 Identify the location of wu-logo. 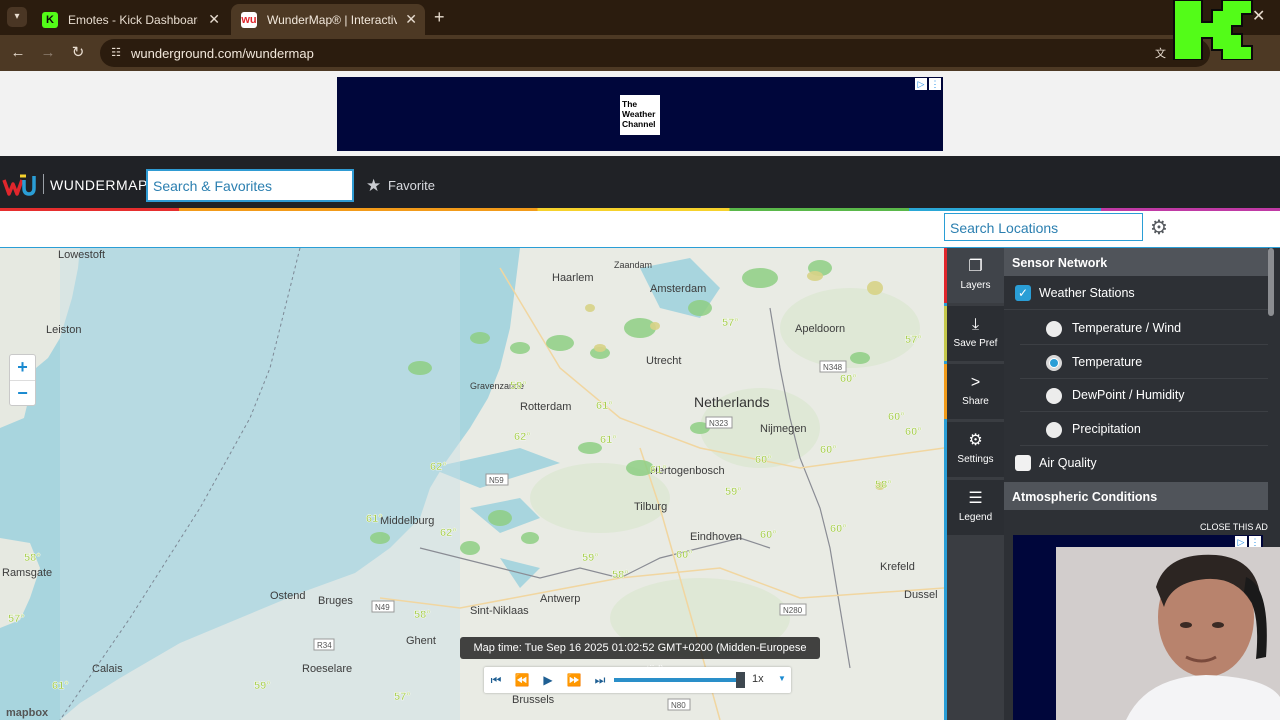
(20, 185).